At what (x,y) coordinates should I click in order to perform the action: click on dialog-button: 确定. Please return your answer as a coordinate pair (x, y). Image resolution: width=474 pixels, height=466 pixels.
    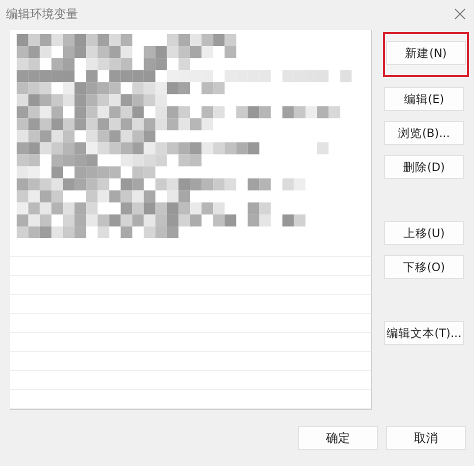
    Looking at the image, I should click on (338, 438).